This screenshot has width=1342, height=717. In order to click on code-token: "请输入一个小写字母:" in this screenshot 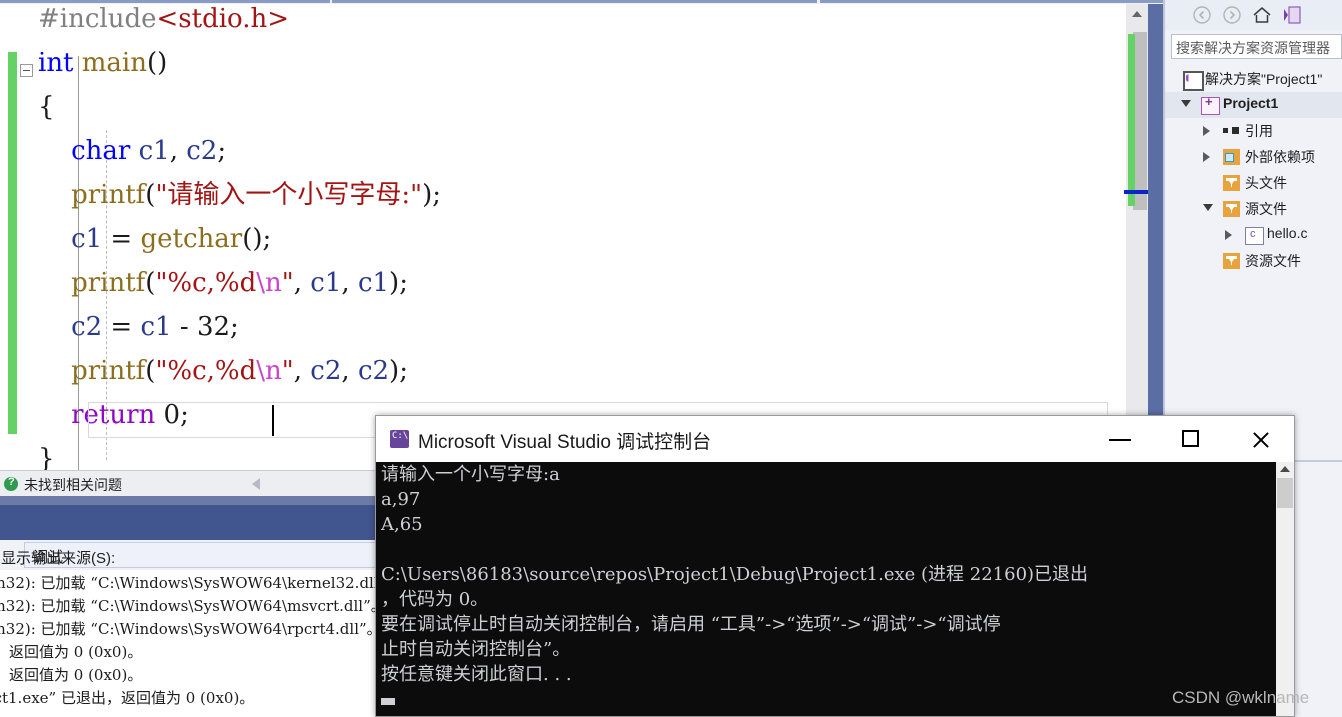, I will do `click(289, 195)`.